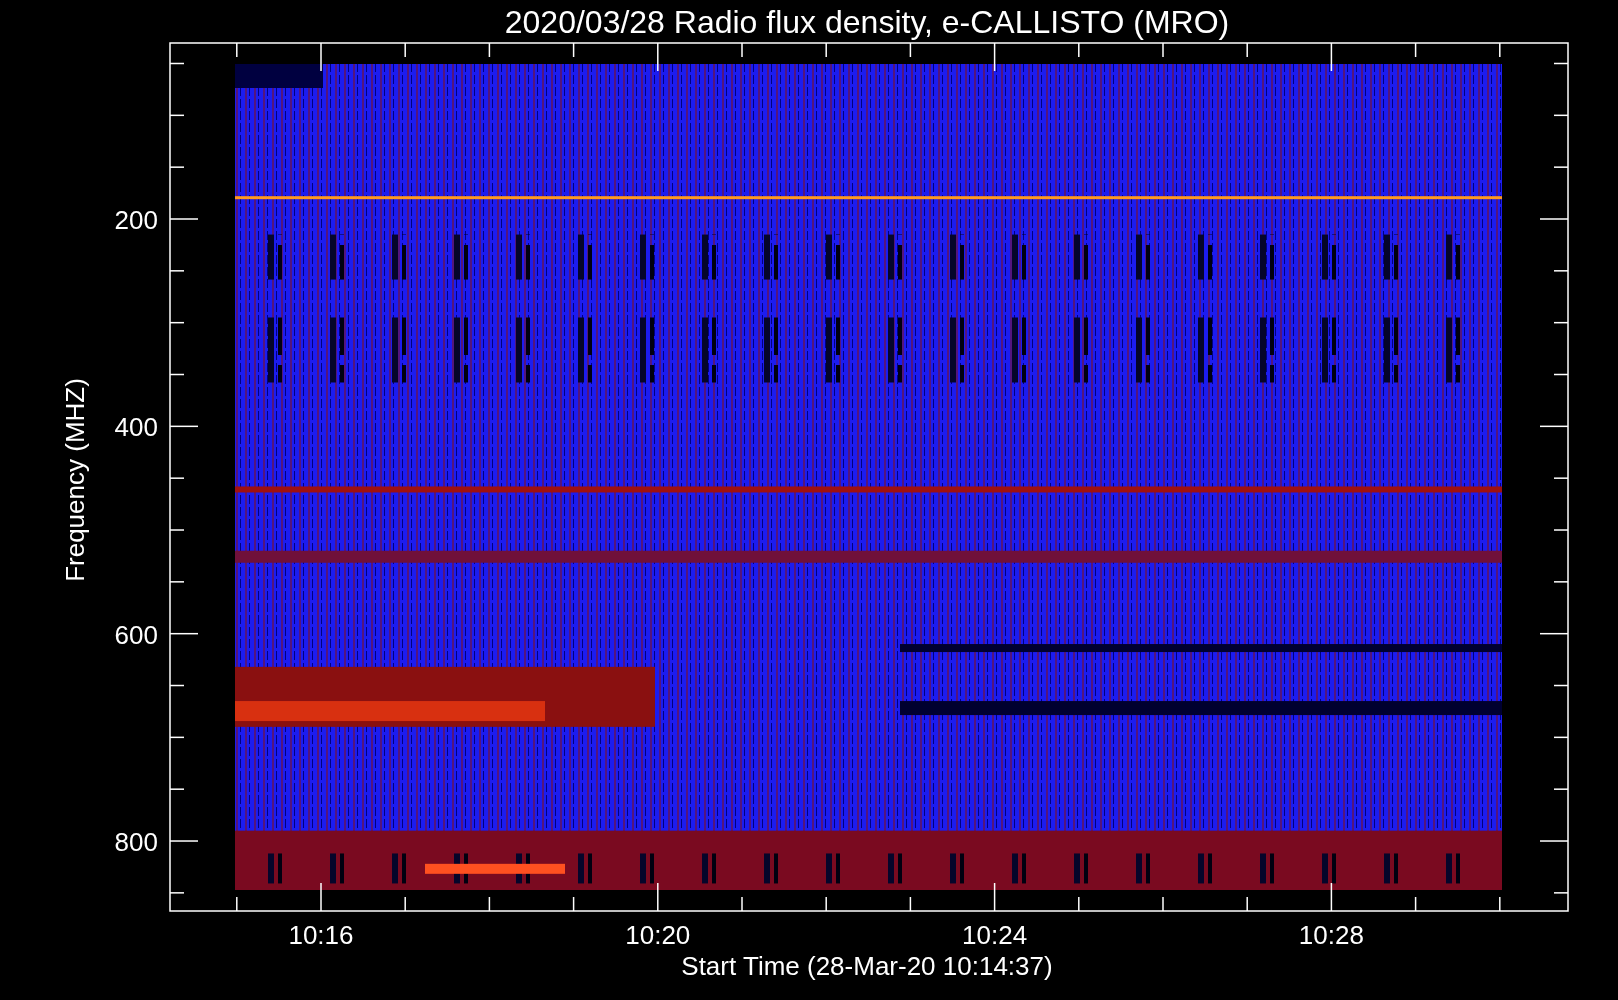  What do you see at coordinates (136, 220) in the screenshot?
I see `y-tick-label: 200` at bounding box center [136, 220].